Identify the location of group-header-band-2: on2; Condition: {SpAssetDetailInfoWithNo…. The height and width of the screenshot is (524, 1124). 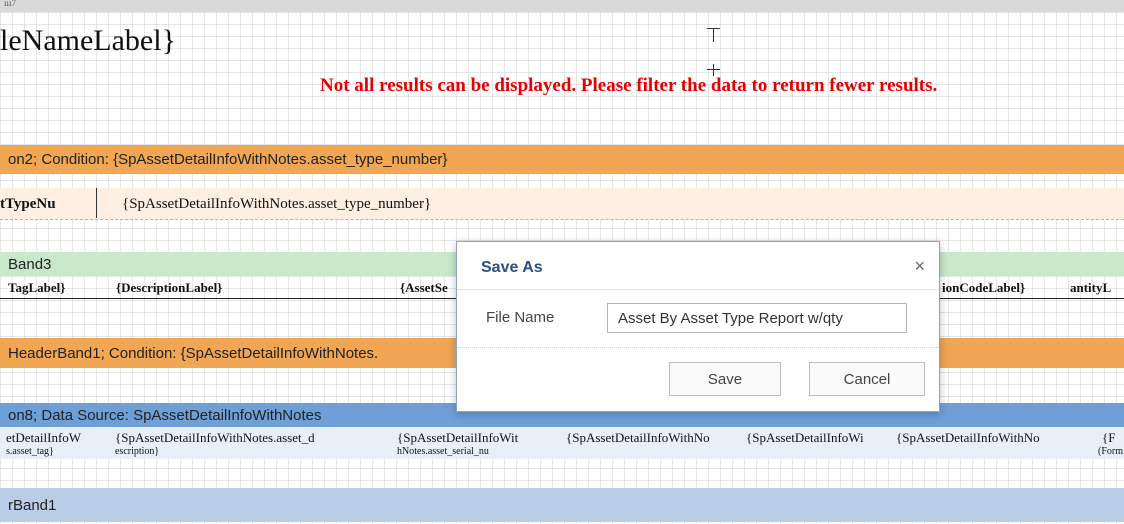
(562, 159).